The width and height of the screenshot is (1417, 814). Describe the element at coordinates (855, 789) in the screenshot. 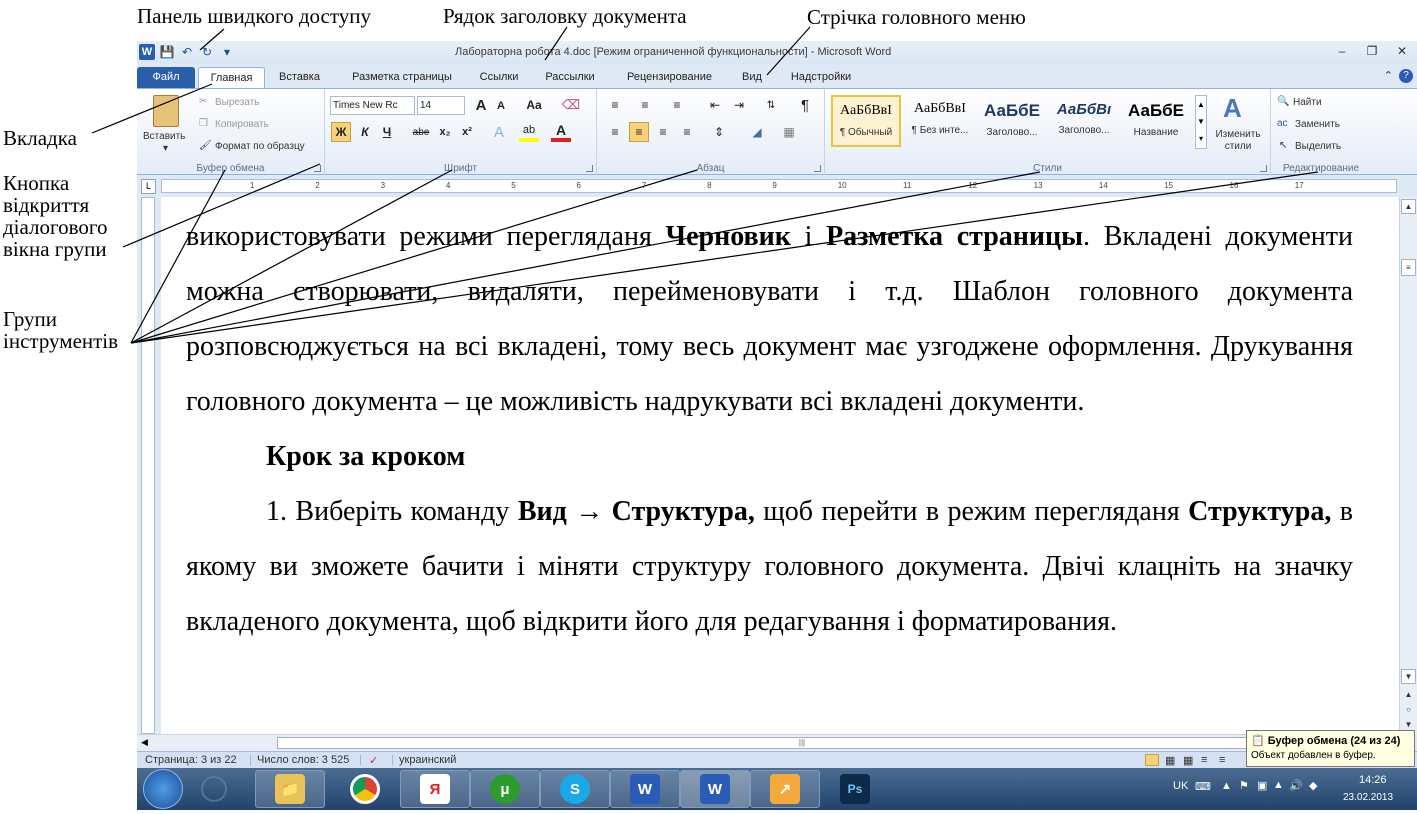

I see `taskbar-photoshop: Ps` at that location.